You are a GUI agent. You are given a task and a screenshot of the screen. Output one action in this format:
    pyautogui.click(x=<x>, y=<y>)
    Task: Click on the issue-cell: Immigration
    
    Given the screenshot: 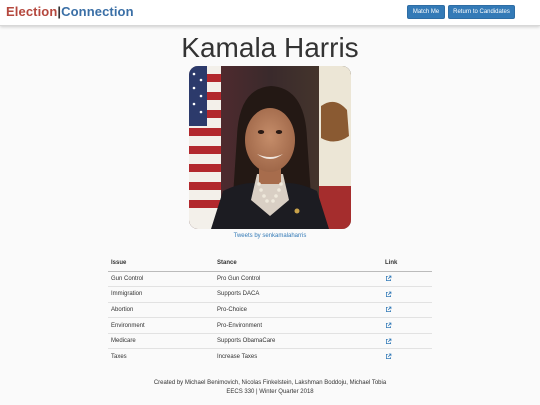 What is the action you would take?
    pyautogui.click(x=161, y=294)
    